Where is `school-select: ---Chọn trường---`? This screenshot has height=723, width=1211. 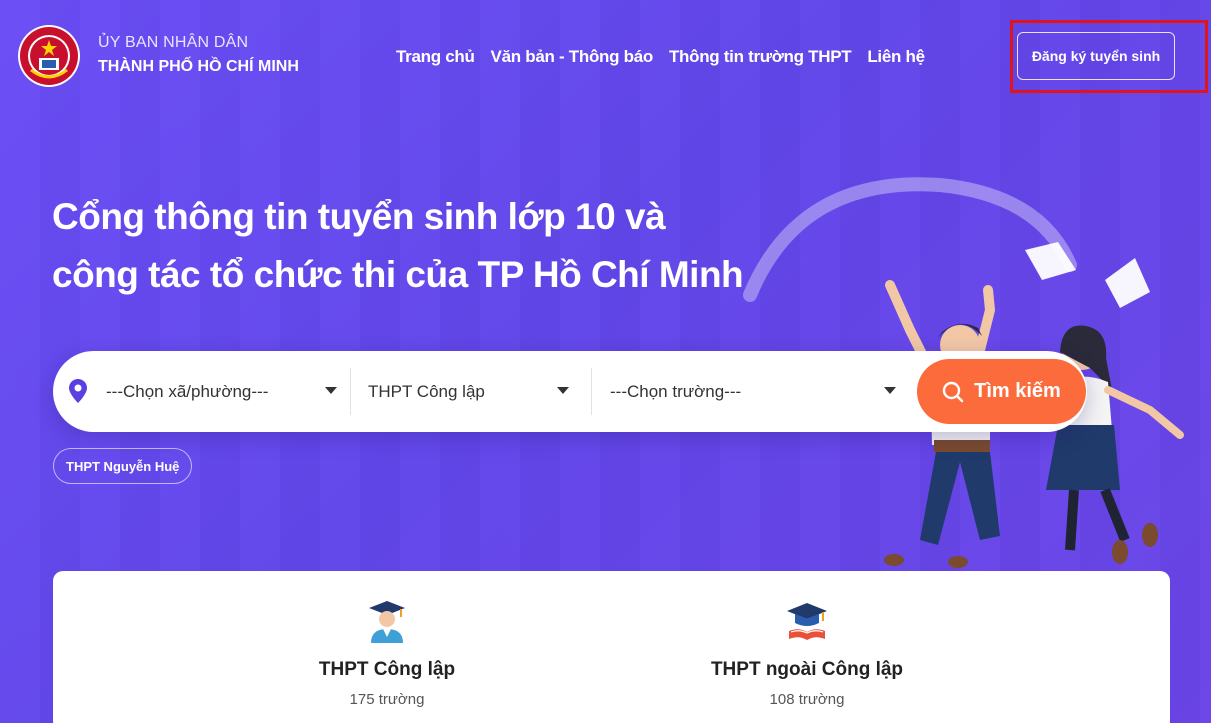 school-select: ---Chọn trường--- is located at coordinates (760, 391).